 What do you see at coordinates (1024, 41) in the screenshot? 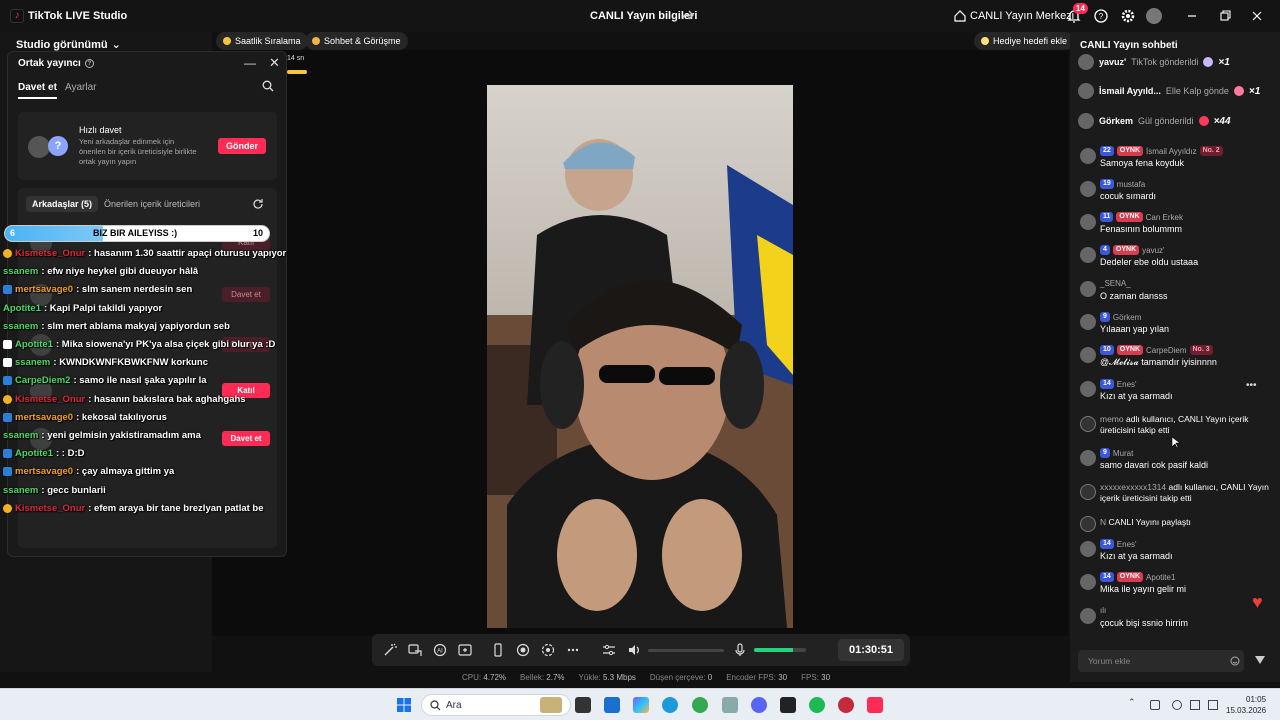
I see `gift-goal-pill: Hediye hedefi ekle` at bounding box center [1024, 41].